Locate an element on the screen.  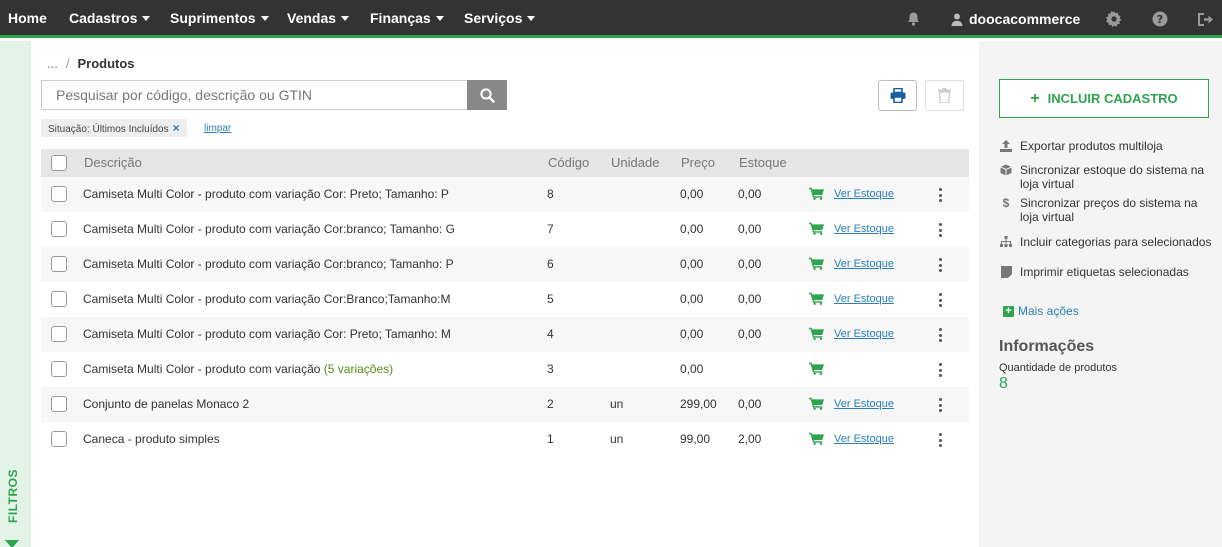
nav-vendas: Vendas is located at coordinates (318, 19).